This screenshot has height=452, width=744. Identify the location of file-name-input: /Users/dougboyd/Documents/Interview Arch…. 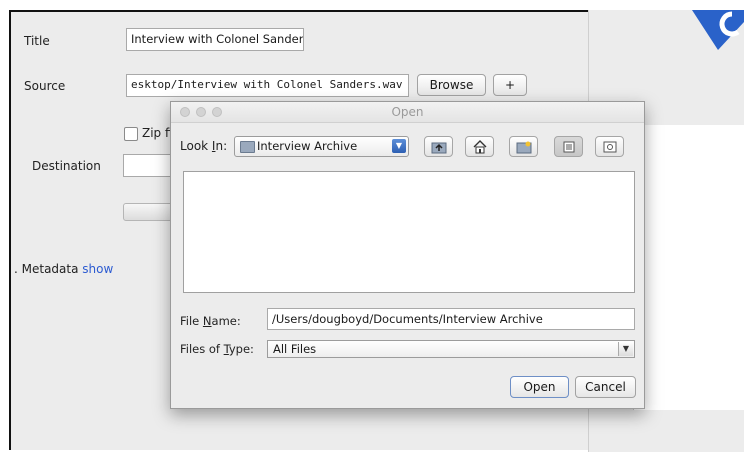
(451, 319).